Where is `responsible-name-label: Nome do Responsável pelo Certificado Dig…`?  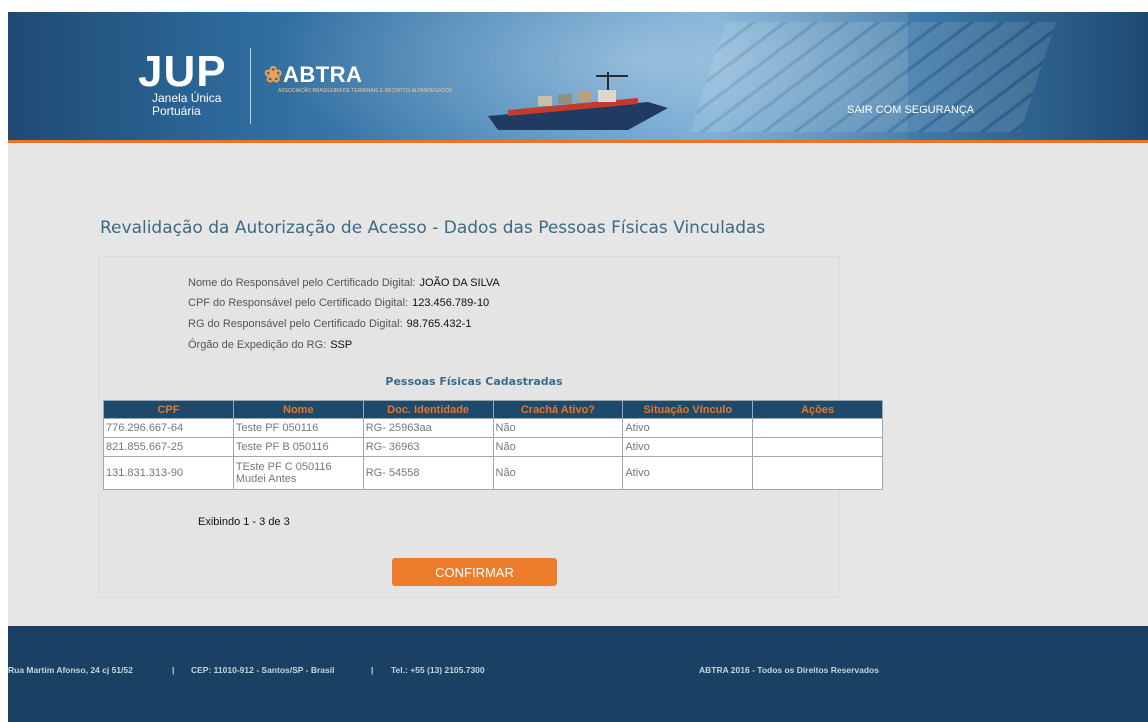
responsible-name-label: Nome do Responsável pelo Certificado Dig… is located at coordinates (302, 283).